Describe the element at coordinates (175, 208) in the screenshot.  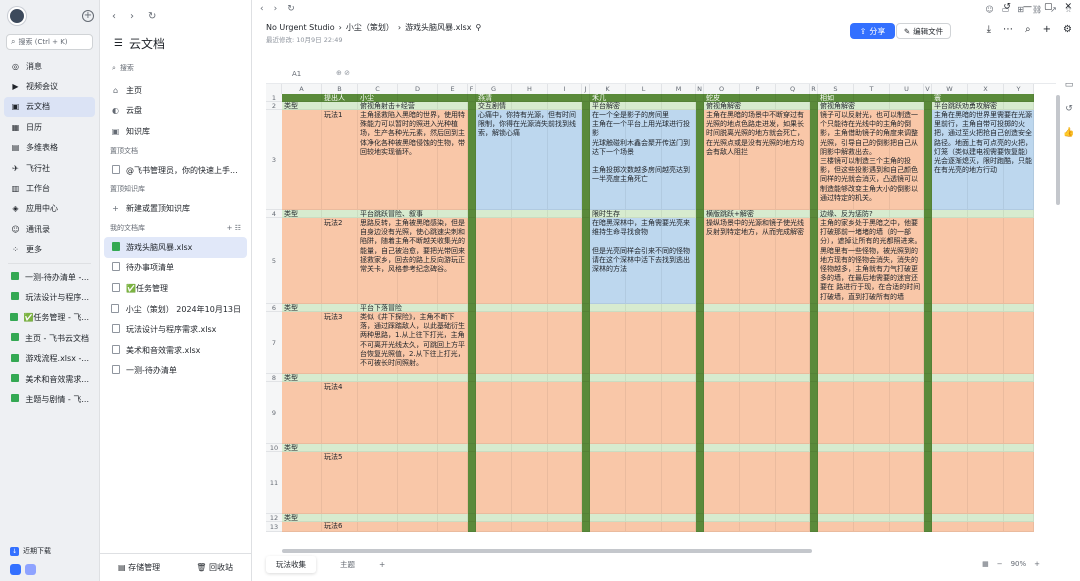
I see `new-wiki-button: + 新建或置顶知识库` at that location.